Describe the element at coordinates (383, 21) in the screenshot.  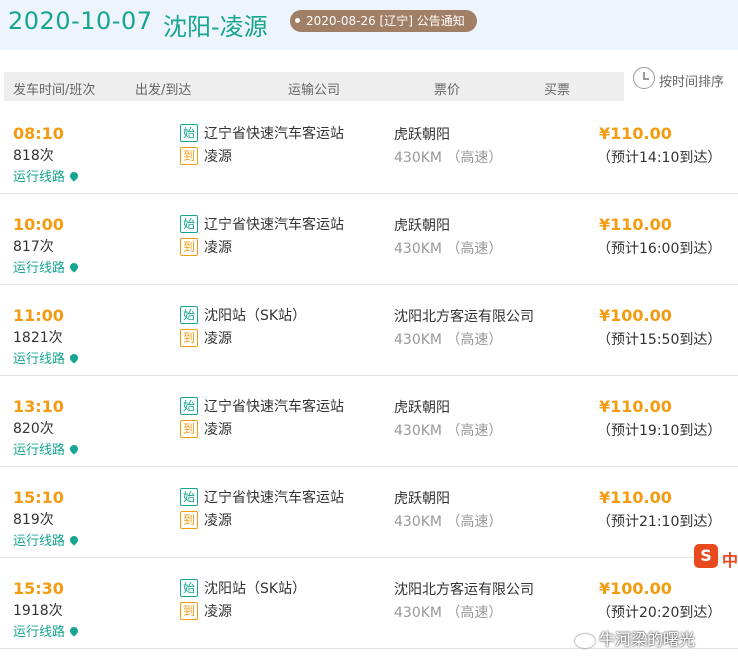
I see `notice-badge: 2020-08-26 [辽宁] 公告通知` at that location.